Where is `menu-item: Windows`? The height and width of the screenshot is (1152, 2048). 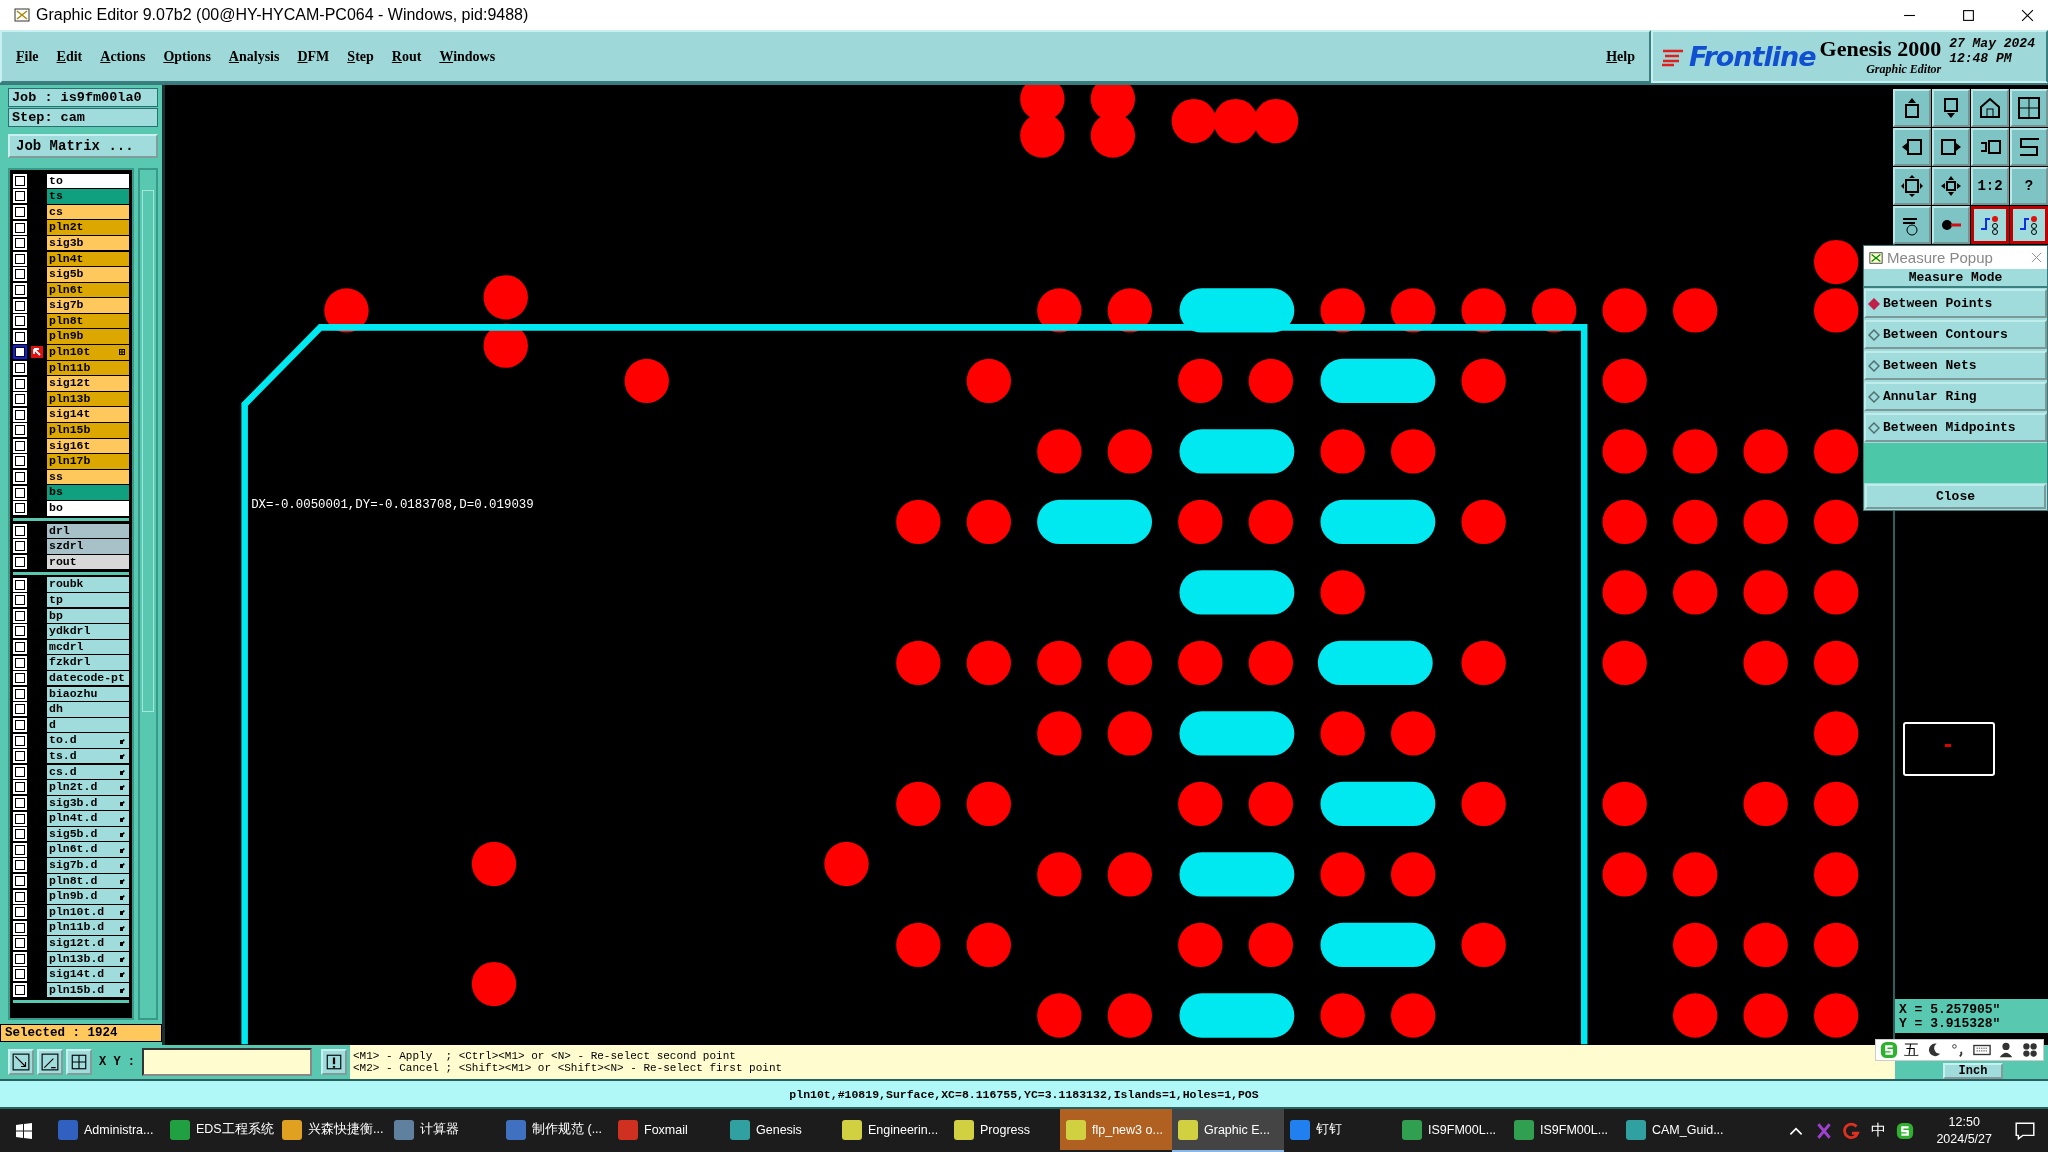
menu-item: Windows is located at coordinates (467, 56).